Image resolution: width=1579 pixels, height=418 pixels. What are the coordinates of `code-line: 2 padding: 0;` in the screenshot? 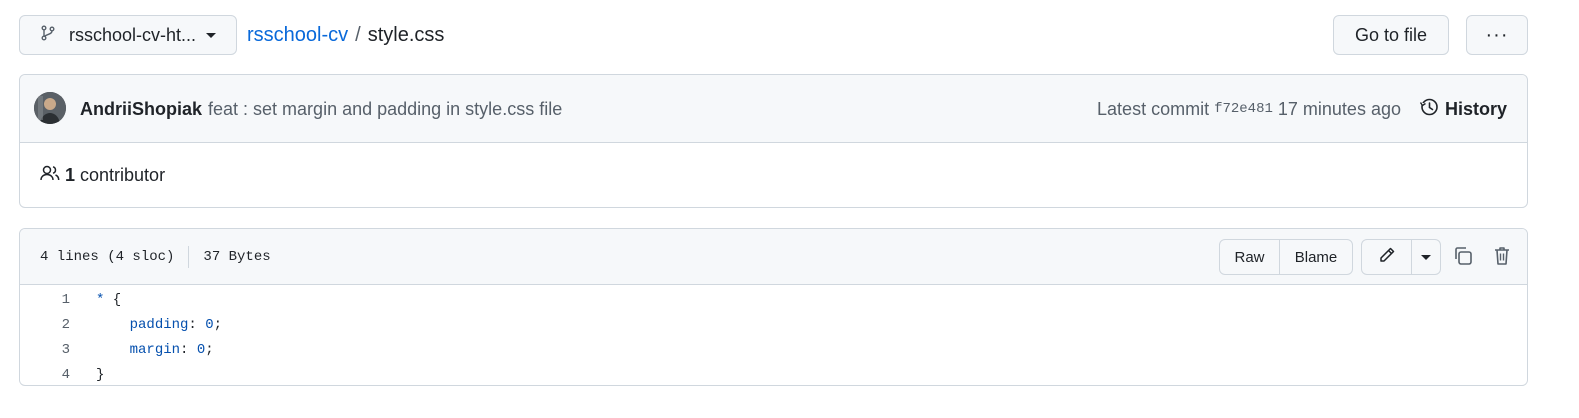 It's located at (773, 324).